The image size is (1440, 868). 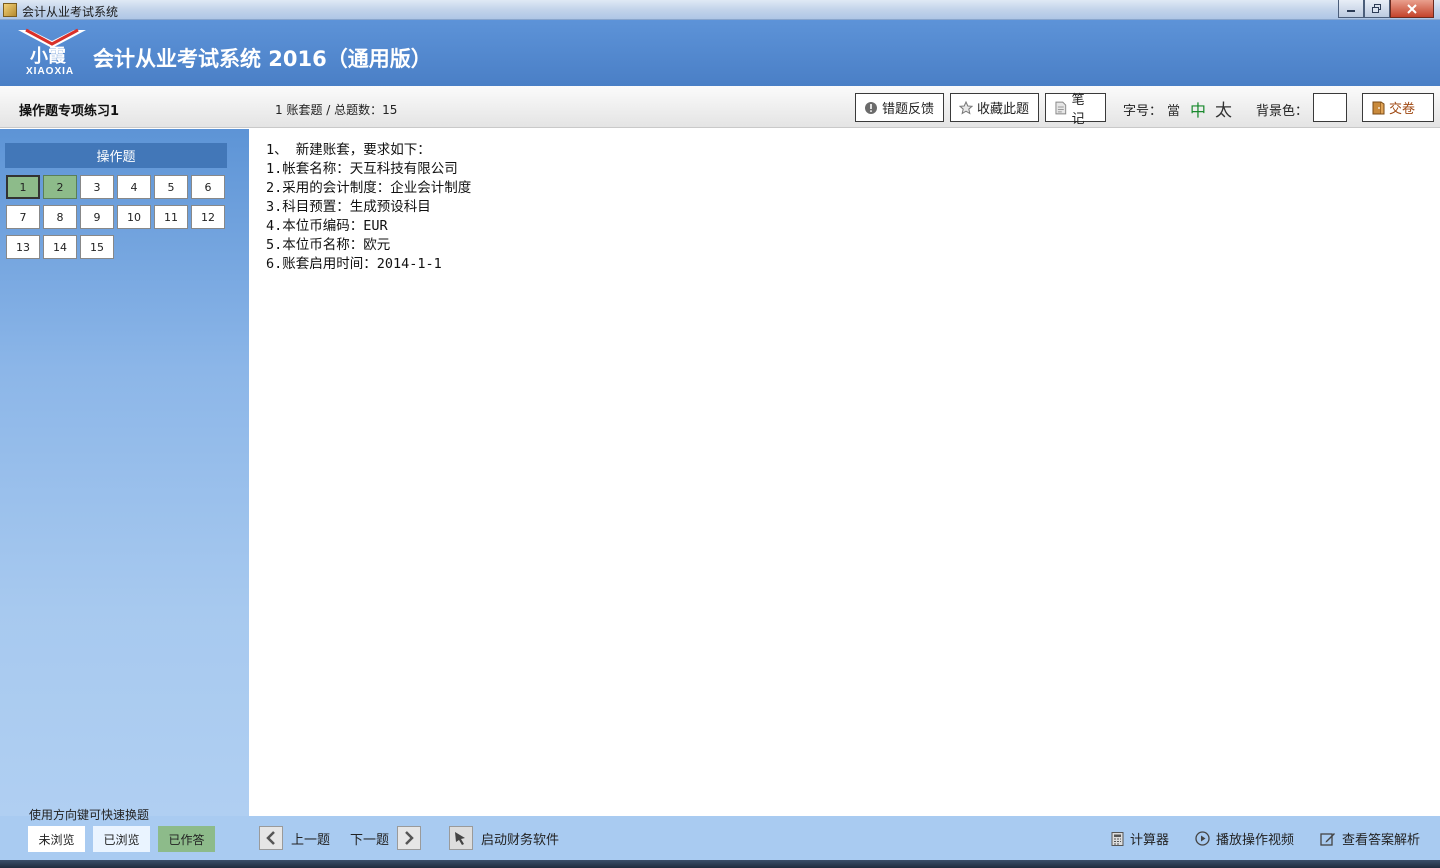 I want to click on question-line: 5.本位币名称：欧元, so click(x=328, y=245).